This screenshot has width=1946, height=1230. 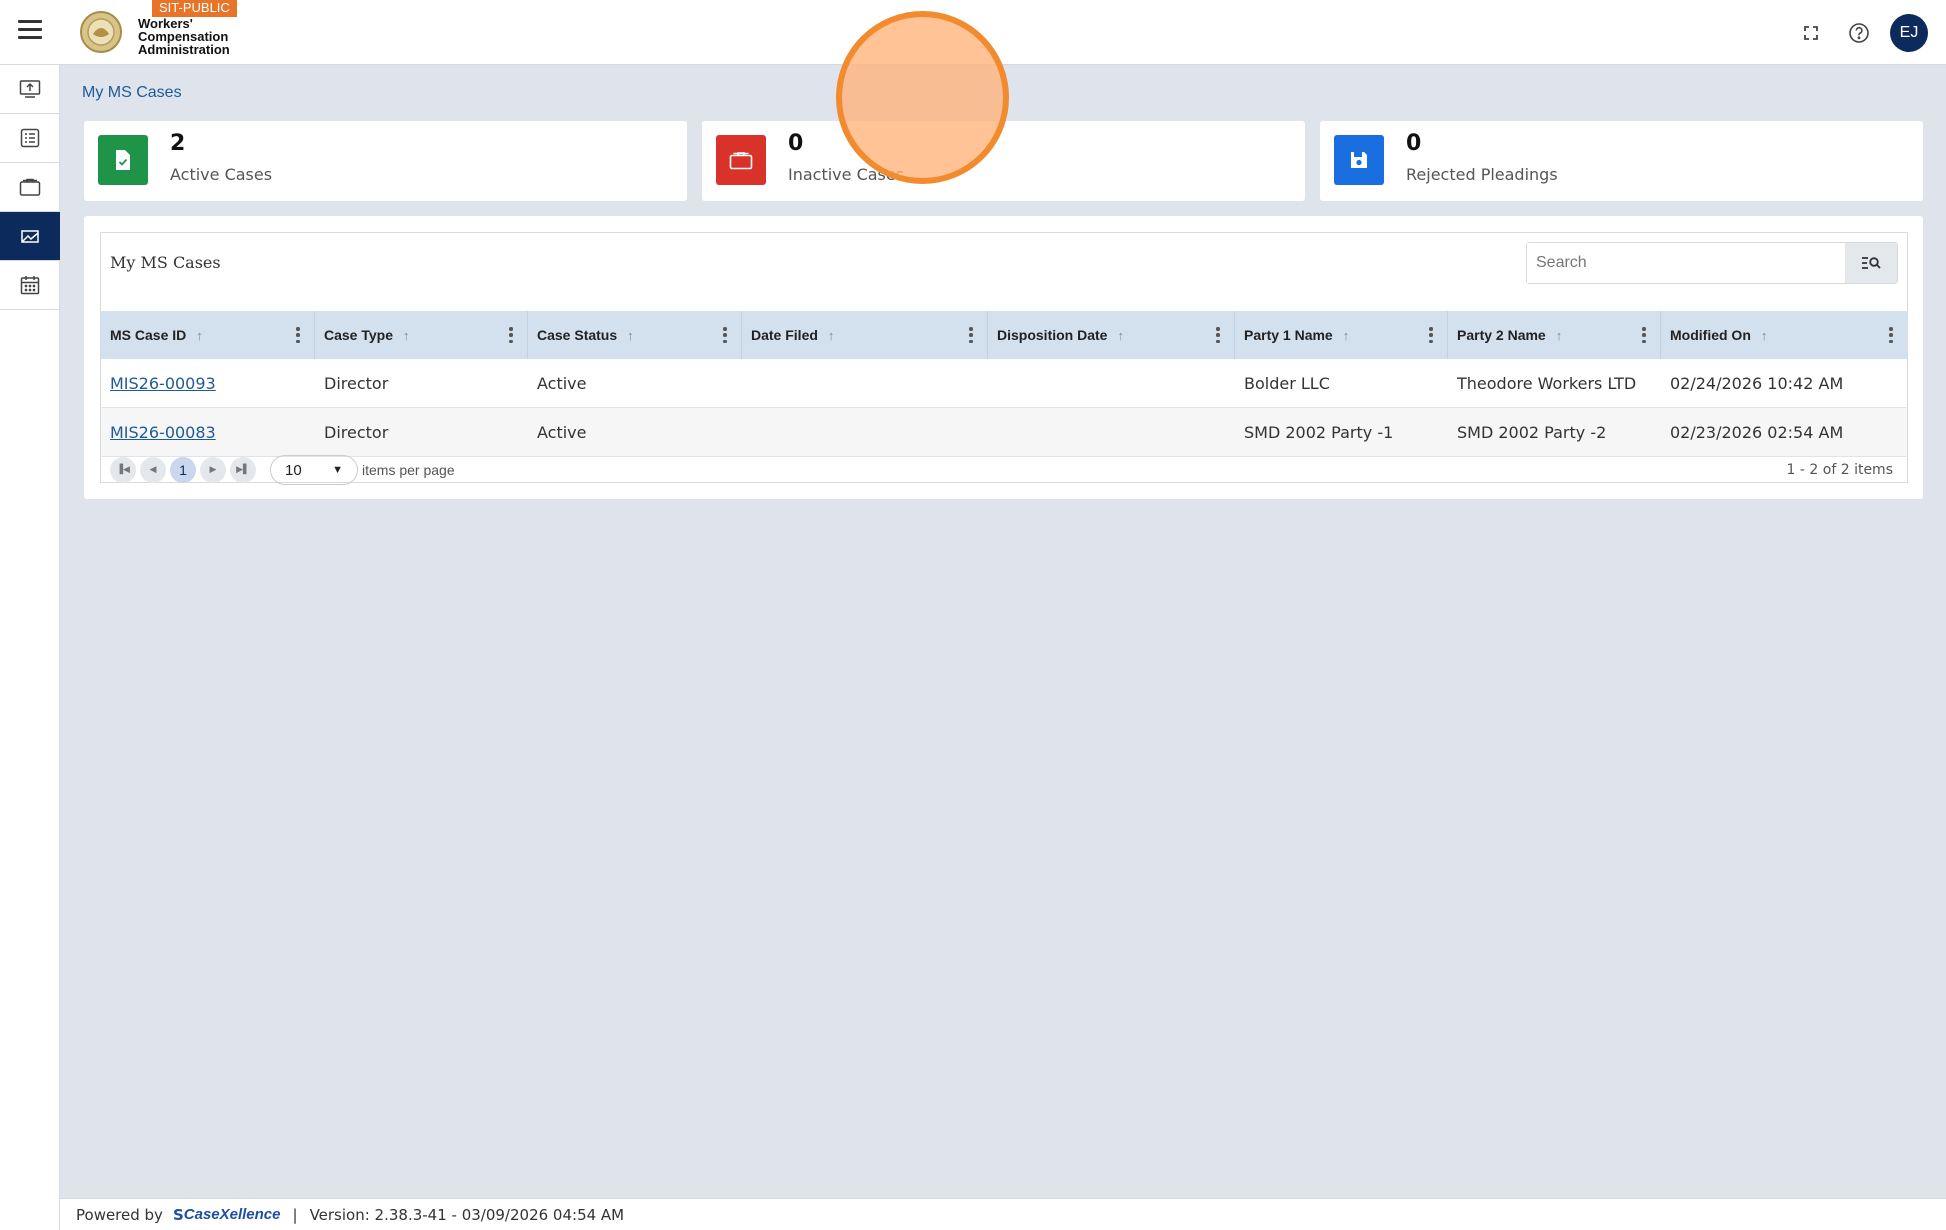 I want to click on stat-value: 2, so click(x=178, y=143).